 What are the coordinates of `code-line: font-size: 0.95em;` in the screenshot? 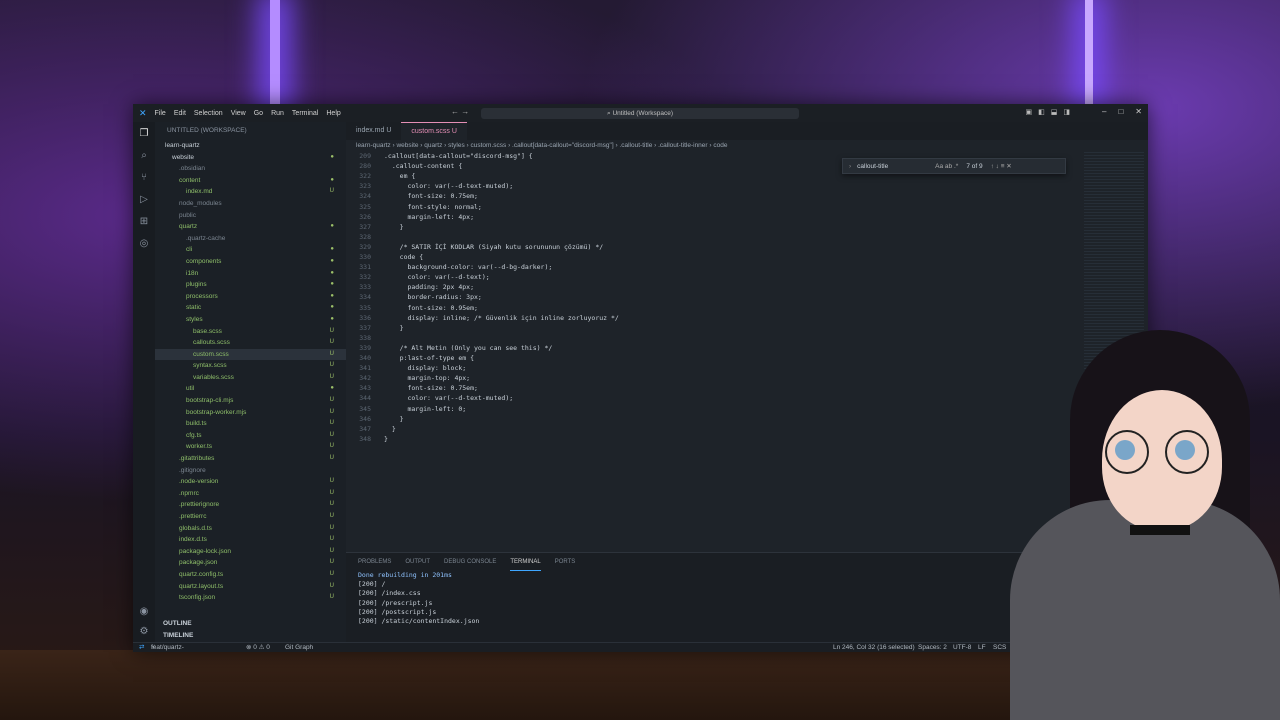 It's located at (430, 308).